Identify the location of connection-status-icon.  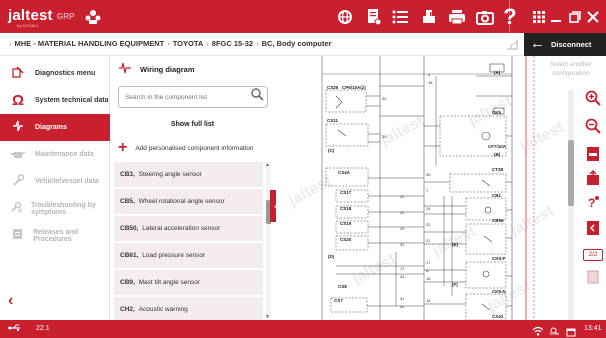
(512, 44).